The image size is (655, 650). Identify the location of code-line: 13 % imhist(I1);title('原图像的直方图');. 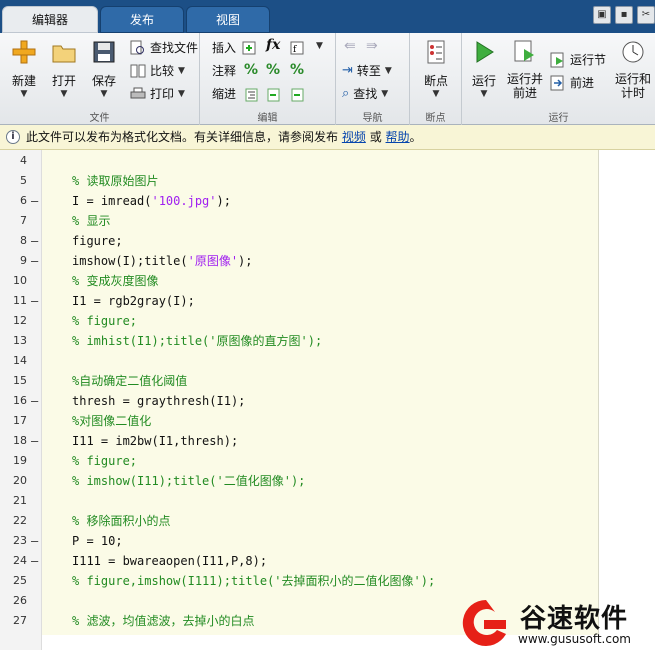
(327, 341).